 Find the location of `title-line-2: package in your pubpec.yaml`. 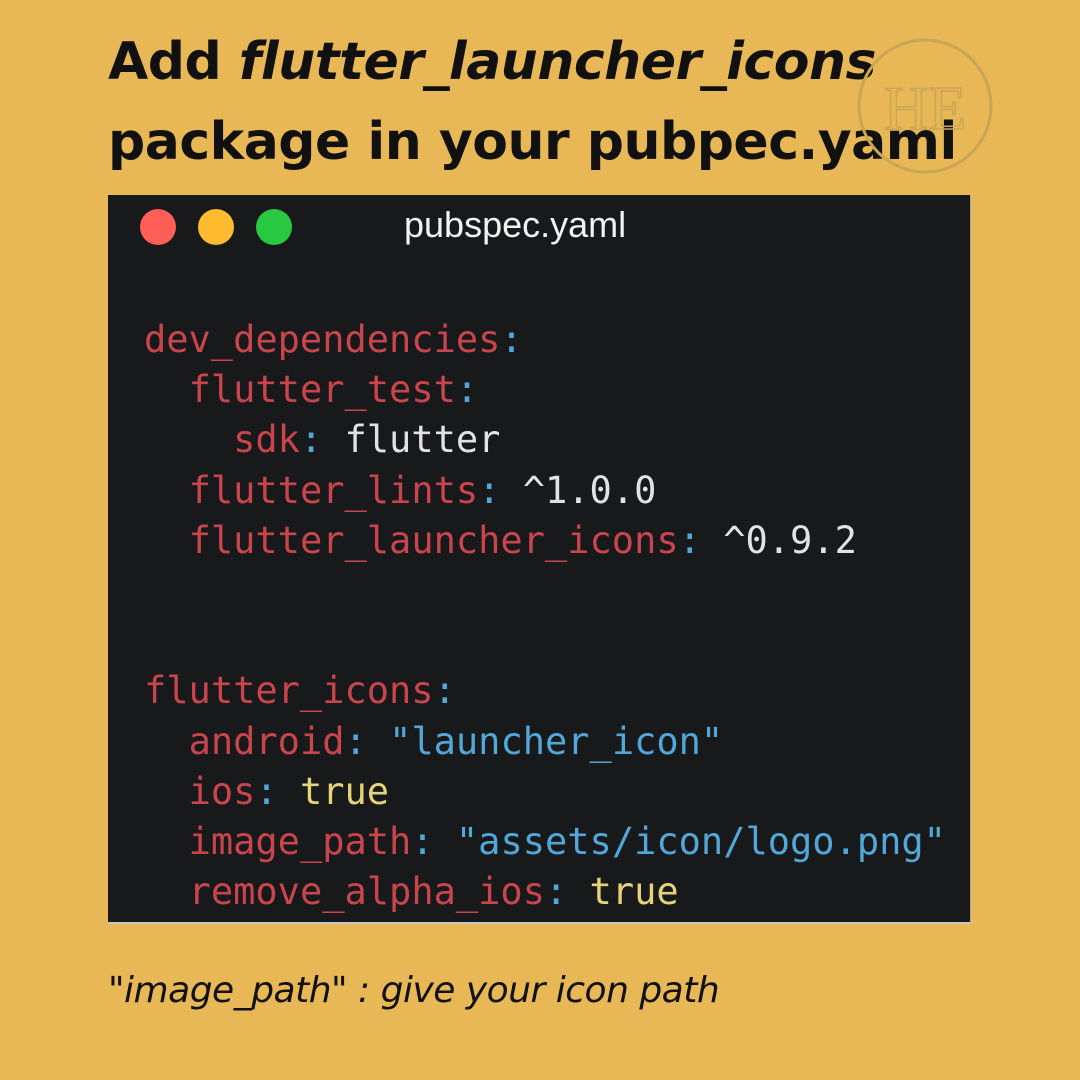

title-line-2: package in your pubpec.yaml is located at coordinates (532, 142).